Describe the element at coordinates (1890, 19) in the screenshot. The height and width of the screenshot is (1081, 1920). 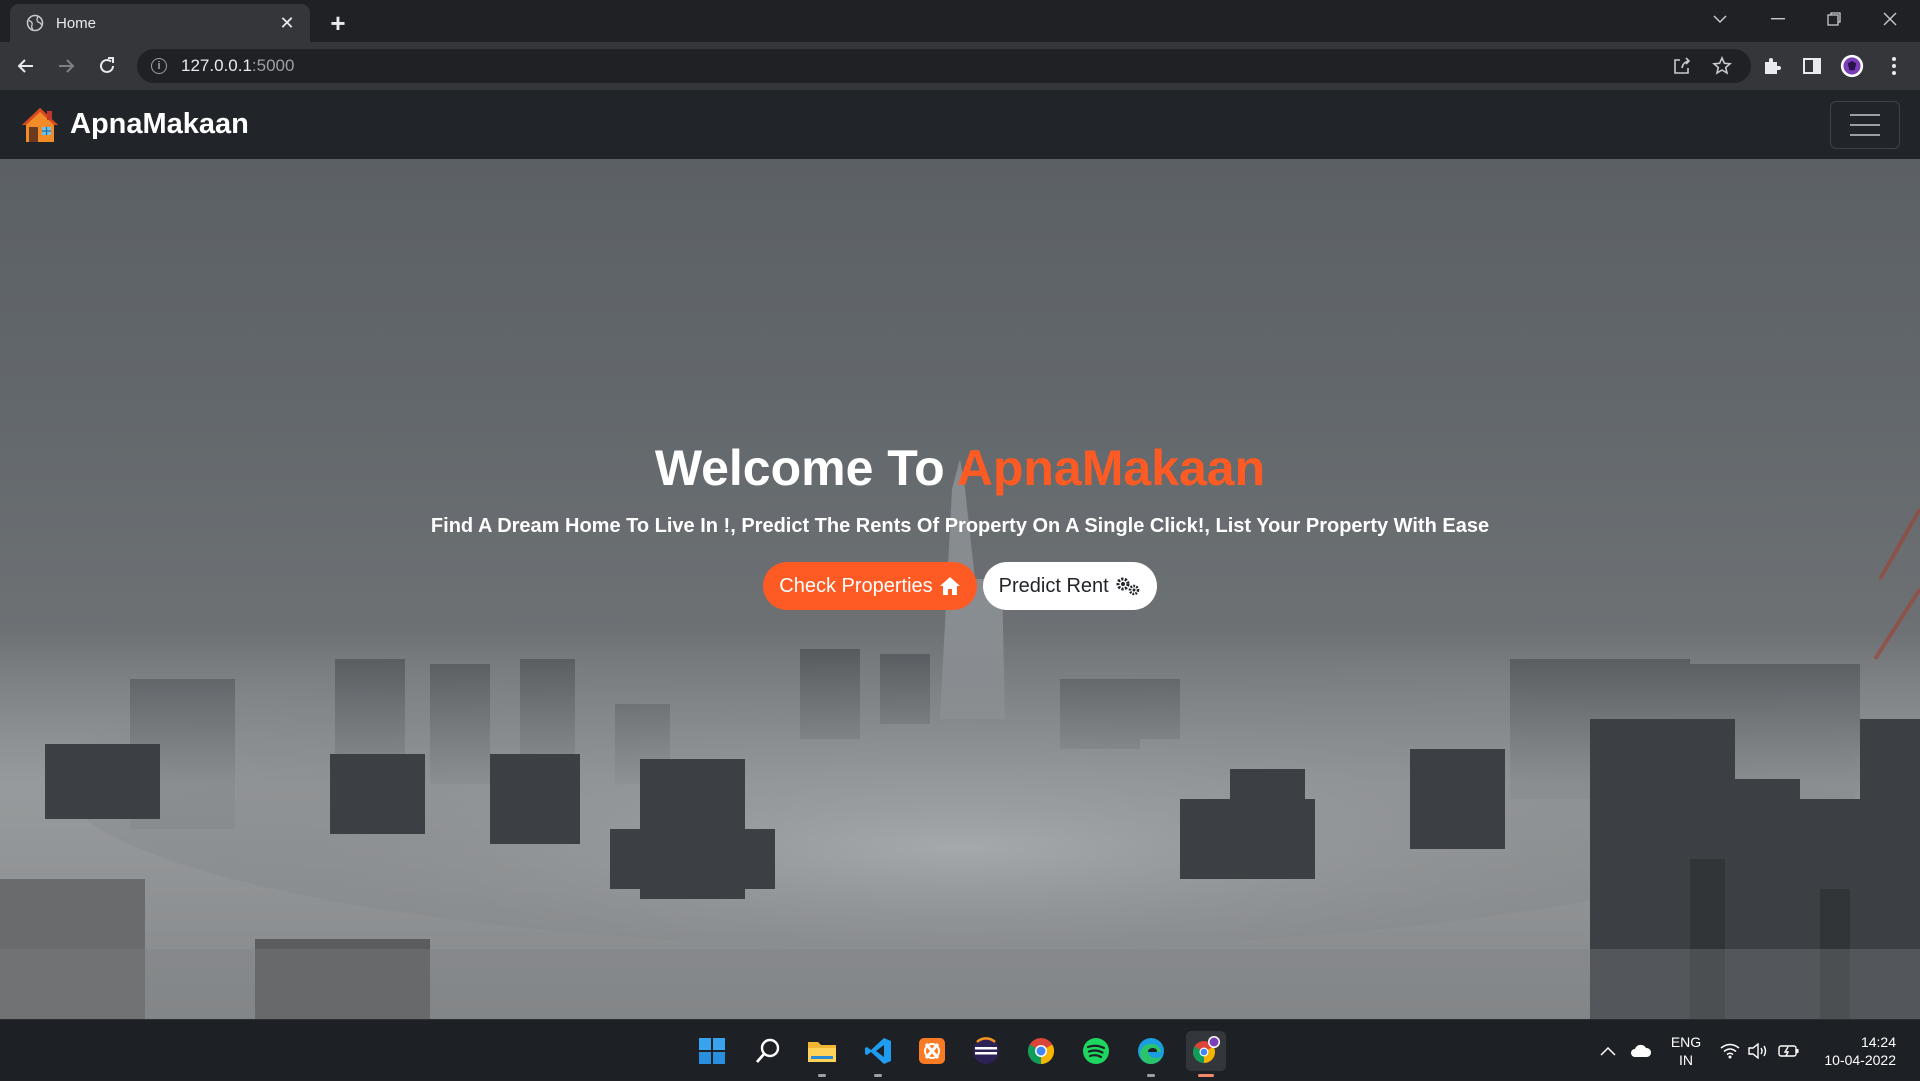
I see `close-window-button` at that location.